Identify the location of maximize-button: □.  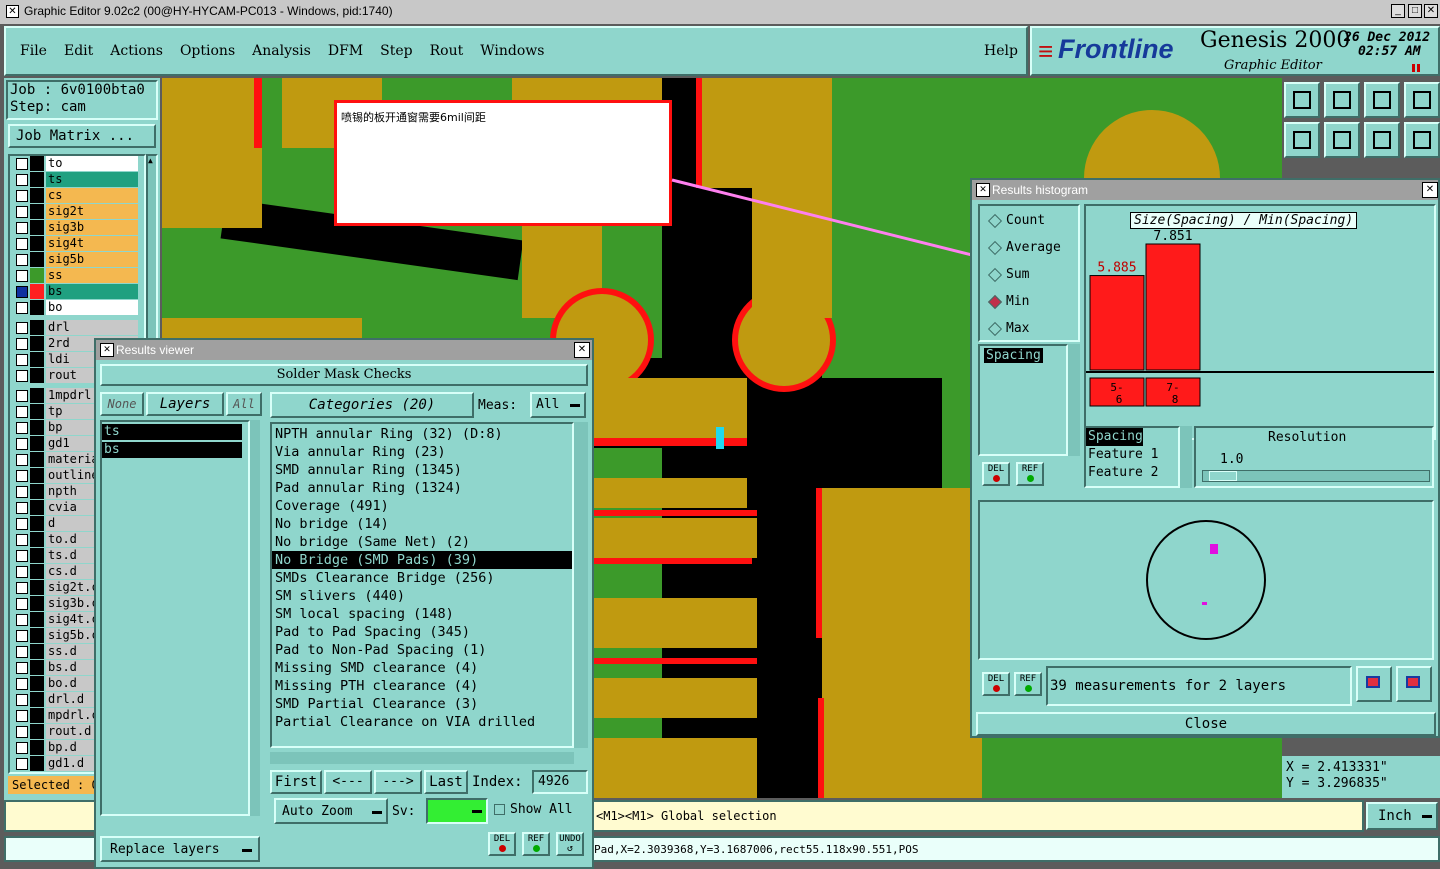
(1415, 11).